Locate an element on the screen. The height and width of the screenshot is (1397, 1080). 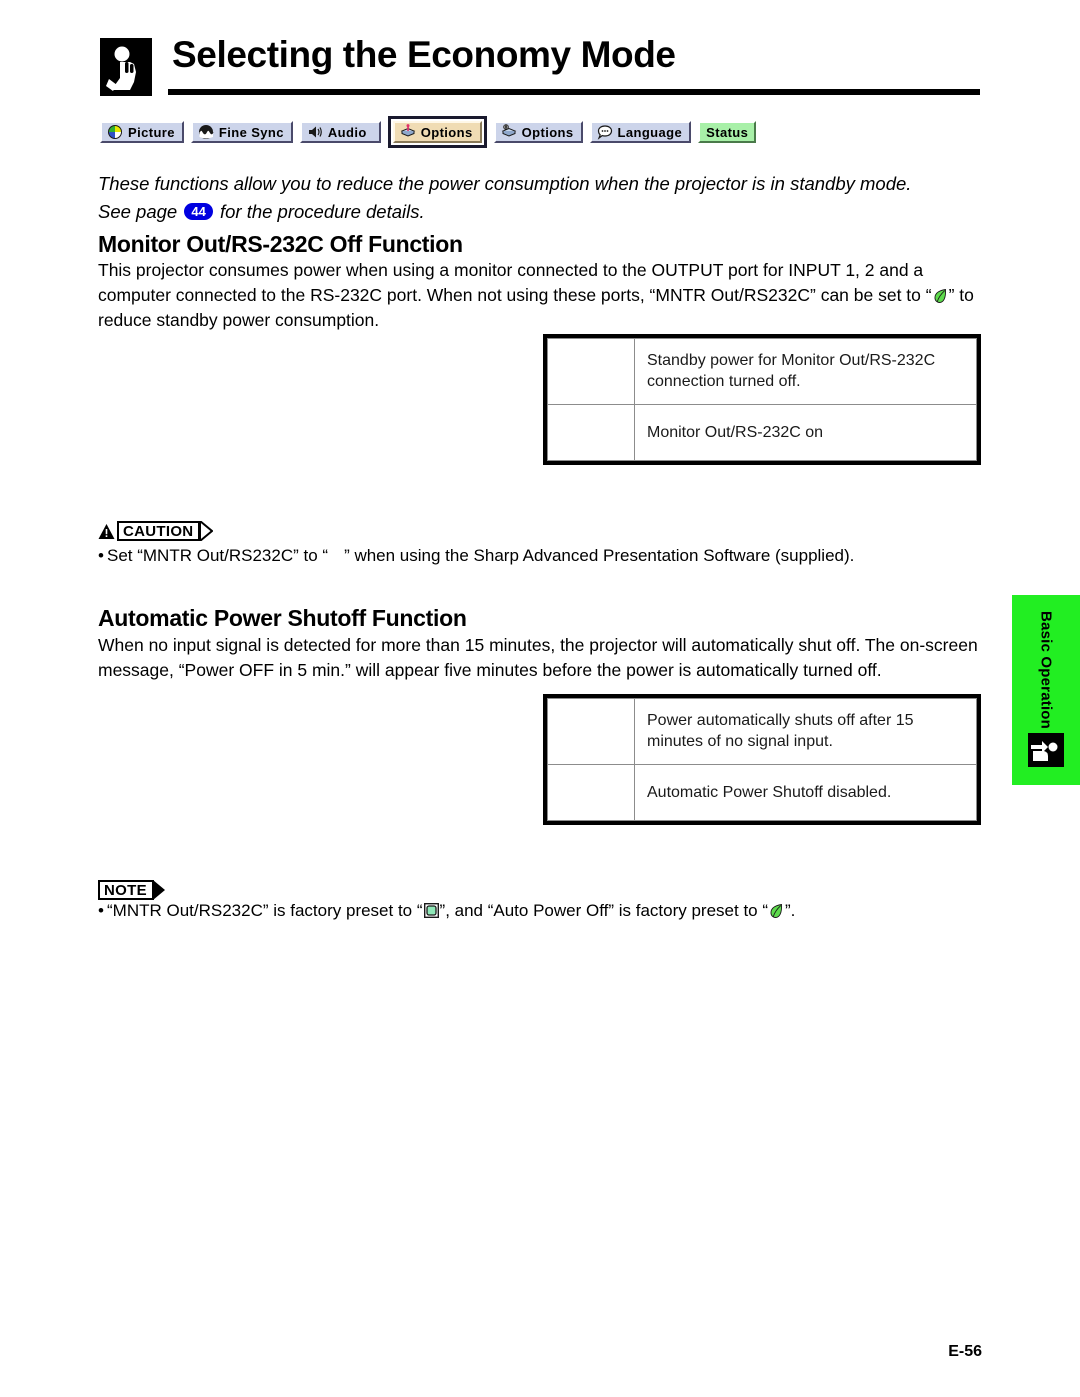
hand-pointing-glyph is located at coordinates (1044, 751).